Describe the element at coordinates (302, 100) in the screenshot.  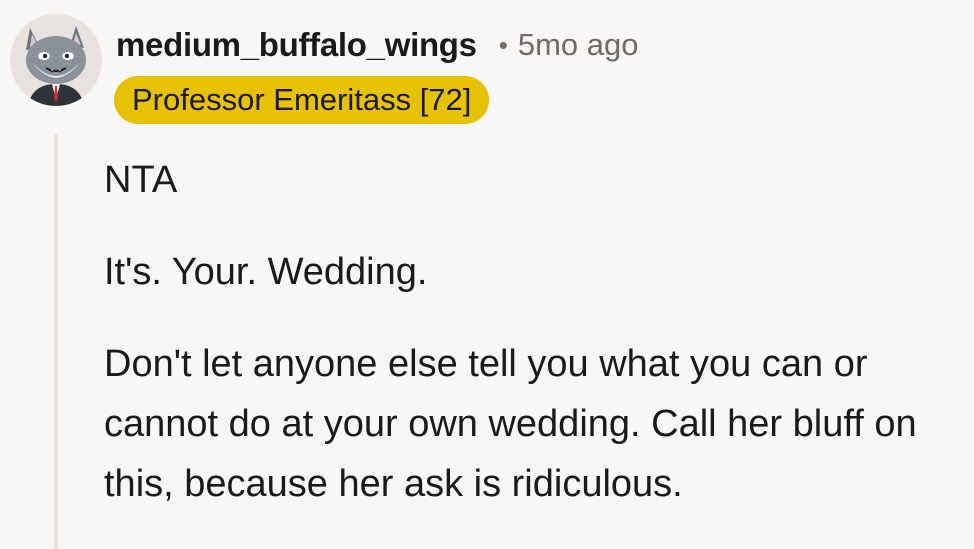
I see `user-flair-badge: Professor Emeritass [72]` at that location.